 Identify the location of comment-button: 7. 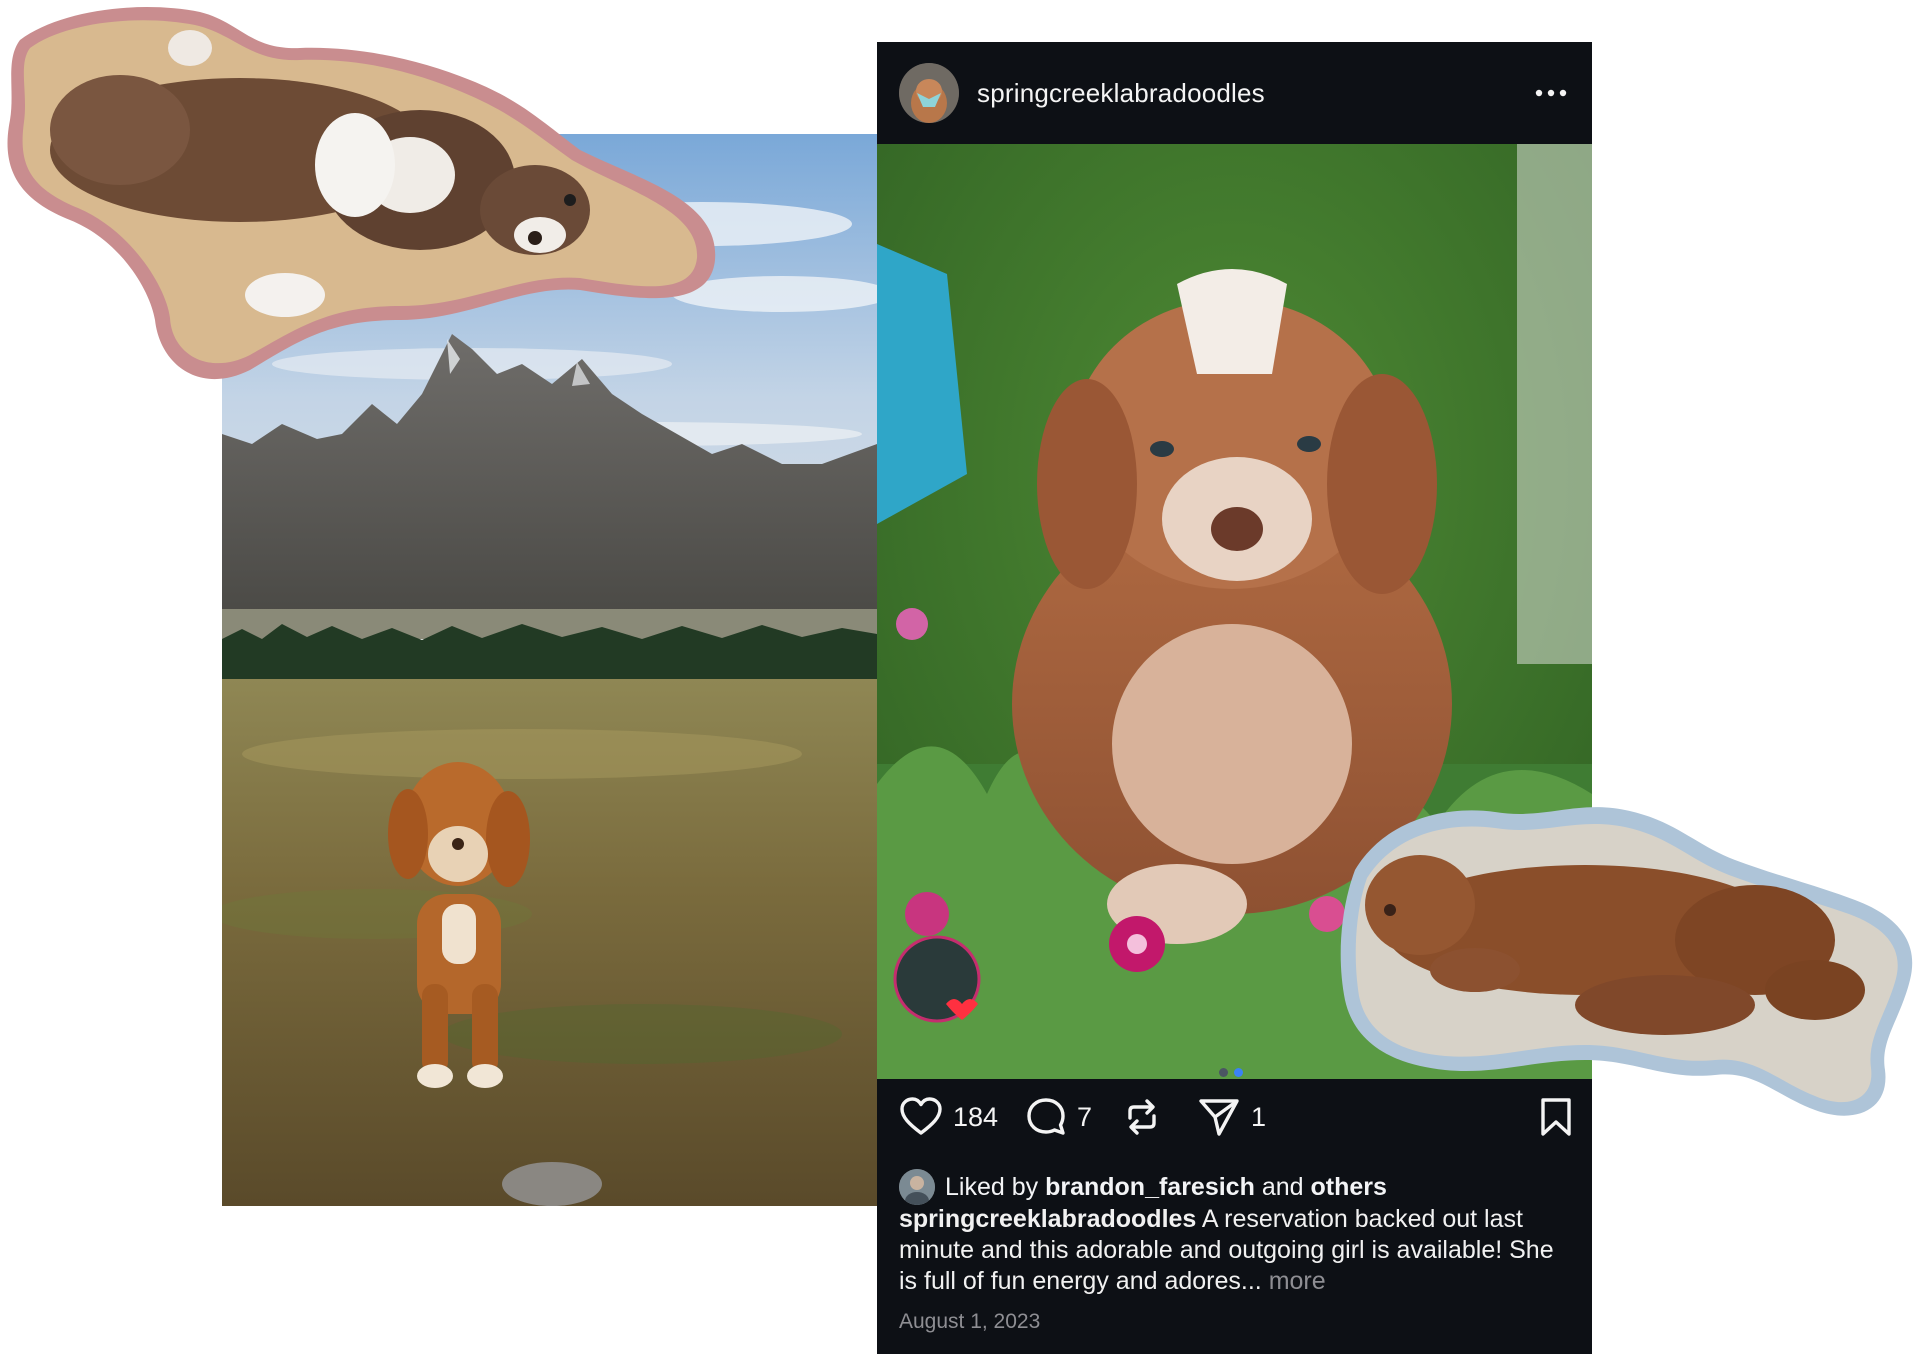
(1058, 1117).